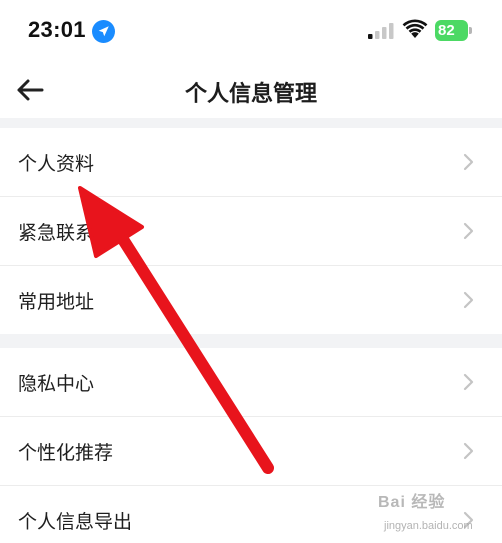 This screenshot has height=543, width=502. What do you see at coordinates (251, 451) in the screenshot?
I see `menu-item-personalized-recommendation: 个性化推荐` at bounding box center [251, 451].